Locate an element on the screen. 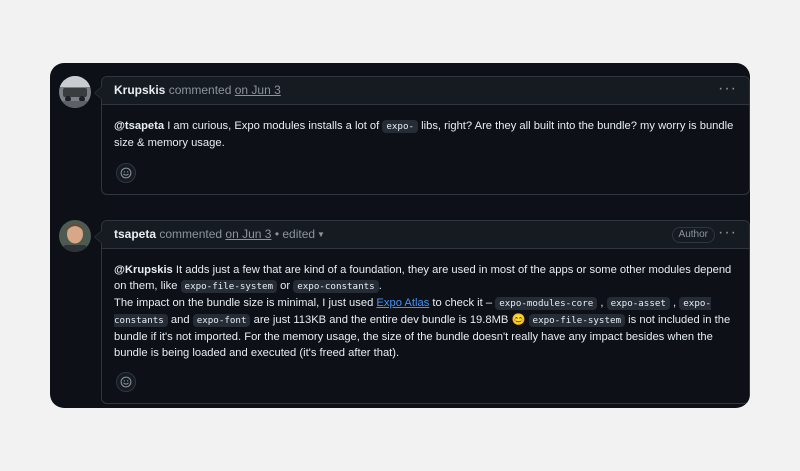  avatar-tsapeta is located at coordinates (75, 236).